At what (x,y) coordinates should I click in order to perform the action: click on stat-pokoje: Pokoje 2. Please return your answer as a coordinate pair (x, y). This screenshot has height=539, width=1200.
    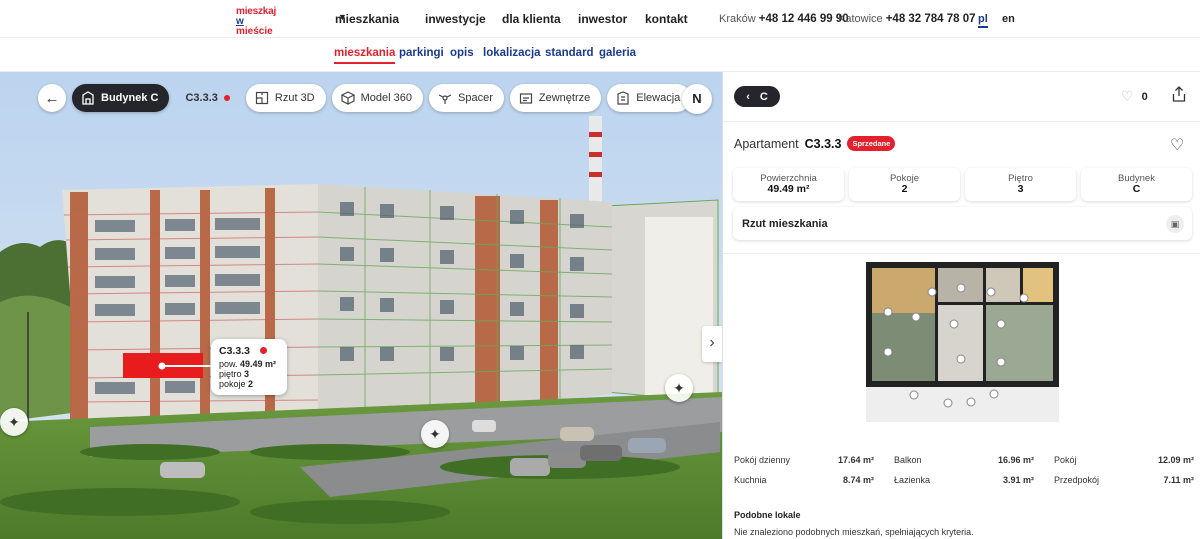
    Looking at the image, I should click on (904, 184).